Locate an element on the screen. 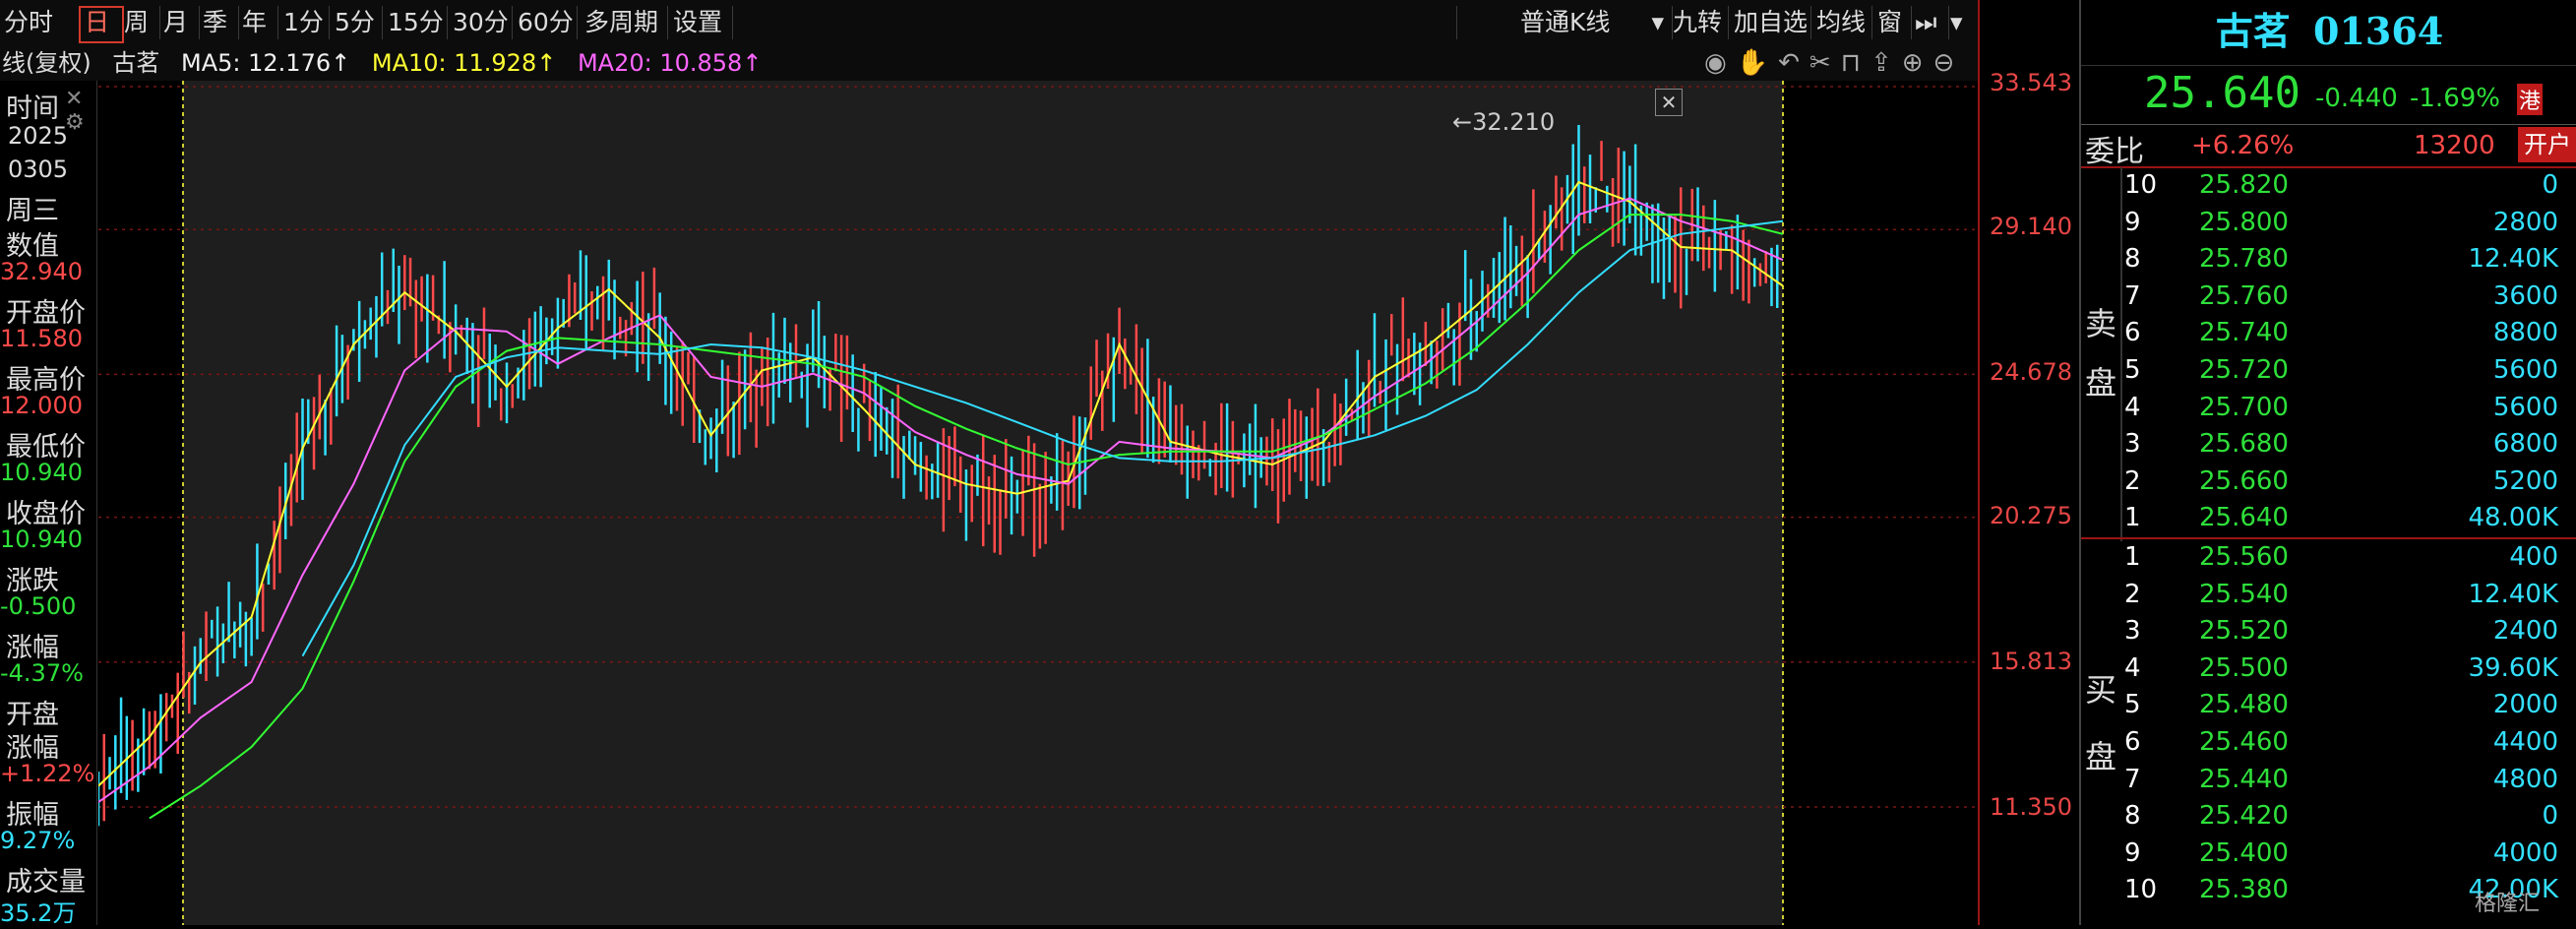 This screenshot has height=929, width=2576. skip-forward-icon: ⏭ is located at coordinates (1930, 22).